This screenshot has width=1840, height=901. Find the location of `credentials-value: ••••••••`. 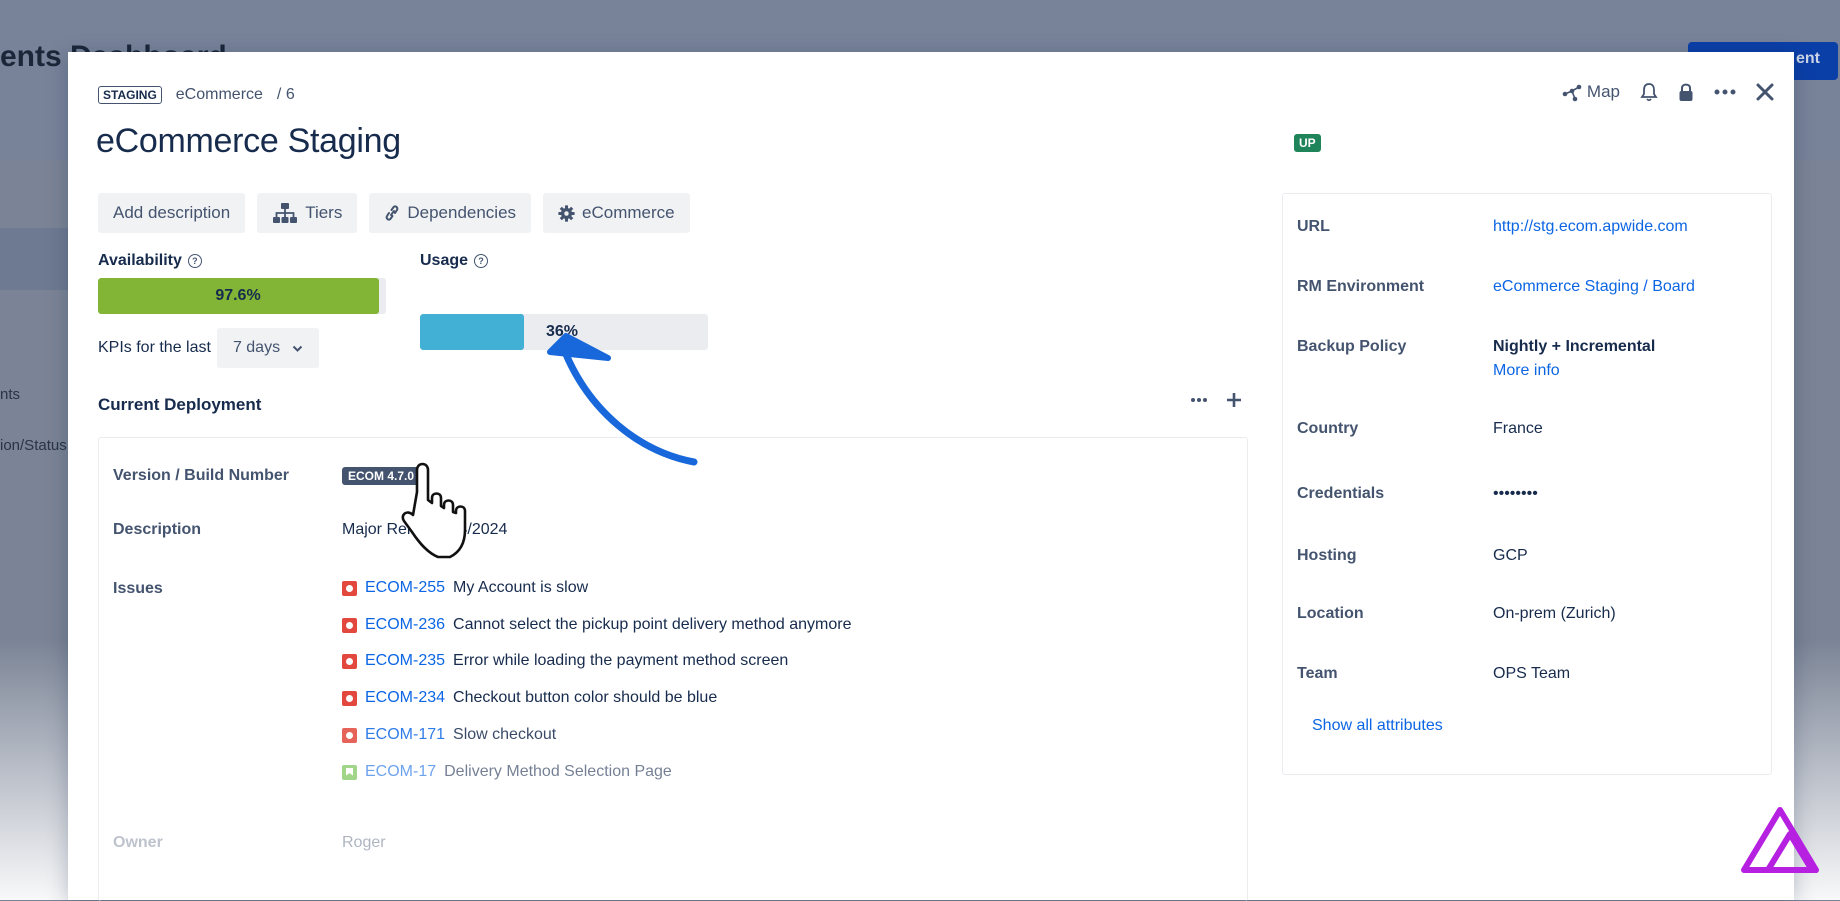

credentials-value: •••••••• is located at coordinates (1515, 494).